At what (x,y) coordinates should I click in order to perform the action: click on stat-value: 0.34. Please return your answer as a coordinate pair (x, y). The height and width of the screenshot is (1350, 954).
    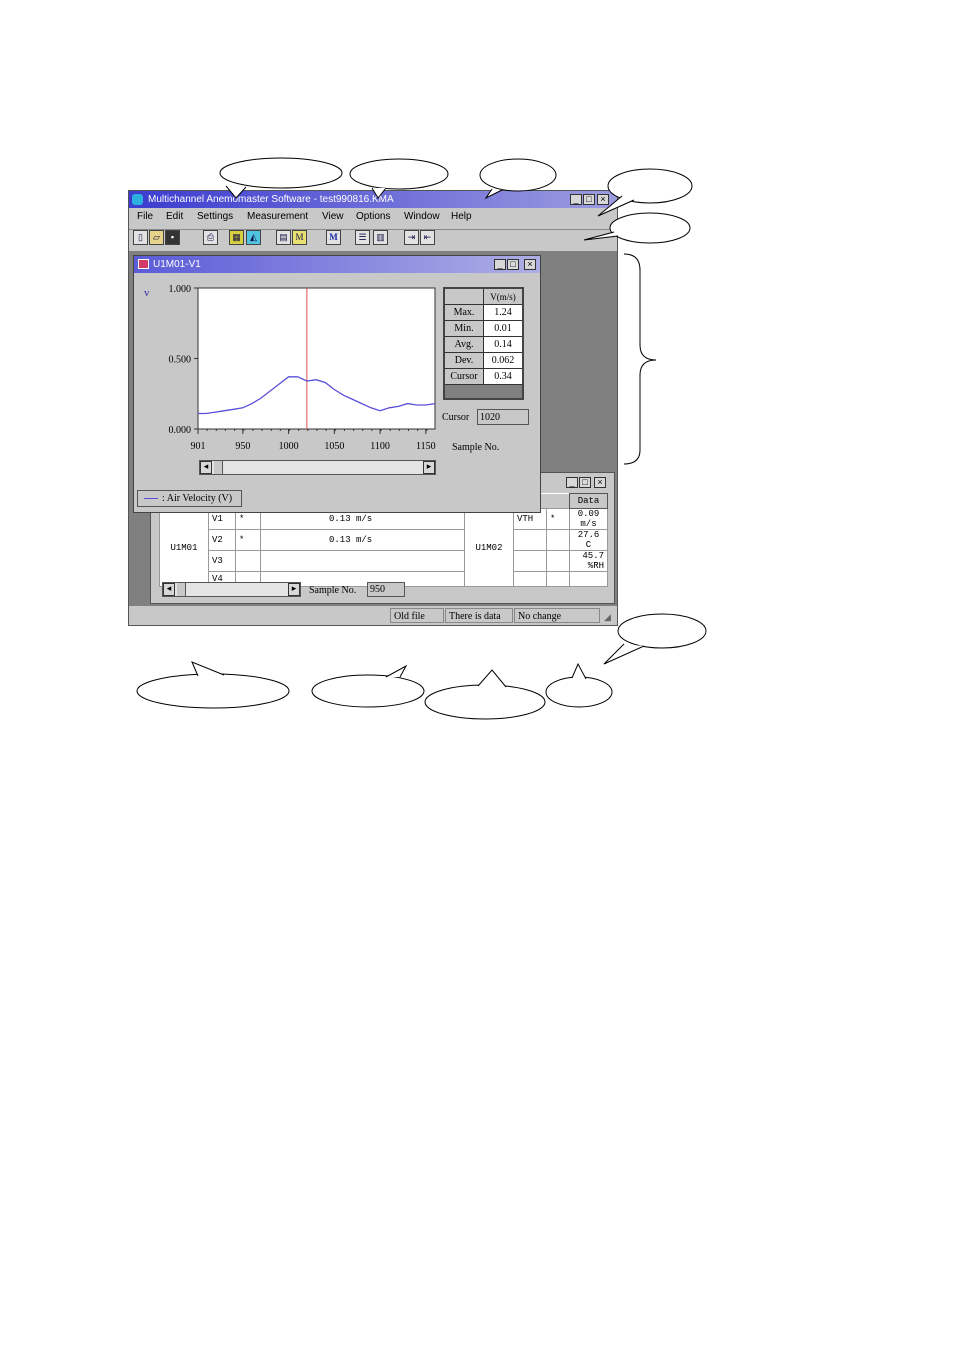
    Looking at the image, I should click on (503, 376).